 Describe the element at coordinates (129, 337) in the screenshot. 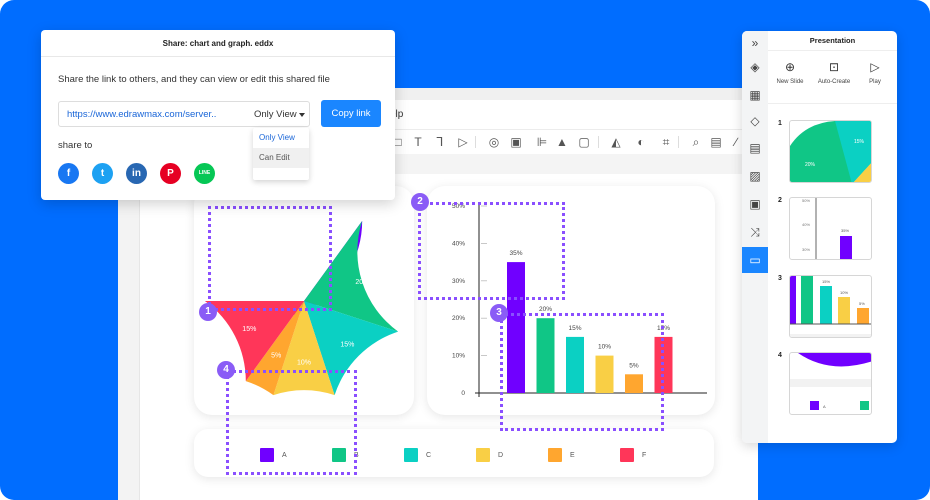

I see `left-ruler` at that location.